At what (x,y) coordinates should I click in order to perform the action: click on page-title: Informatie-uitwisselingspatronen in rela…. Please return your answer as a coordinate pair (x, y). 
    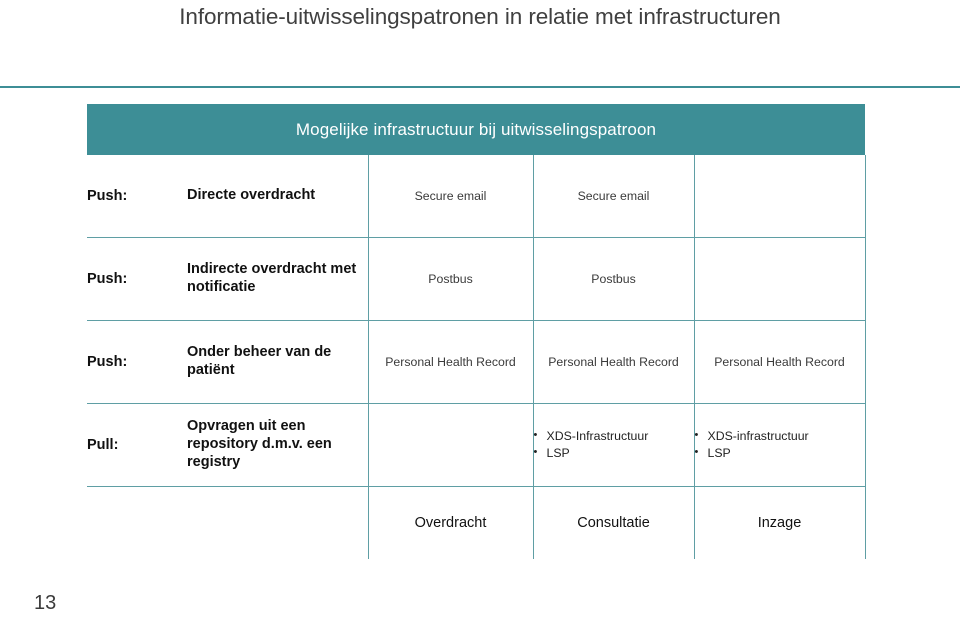
    Looking at the image, I should click on (480, 16).